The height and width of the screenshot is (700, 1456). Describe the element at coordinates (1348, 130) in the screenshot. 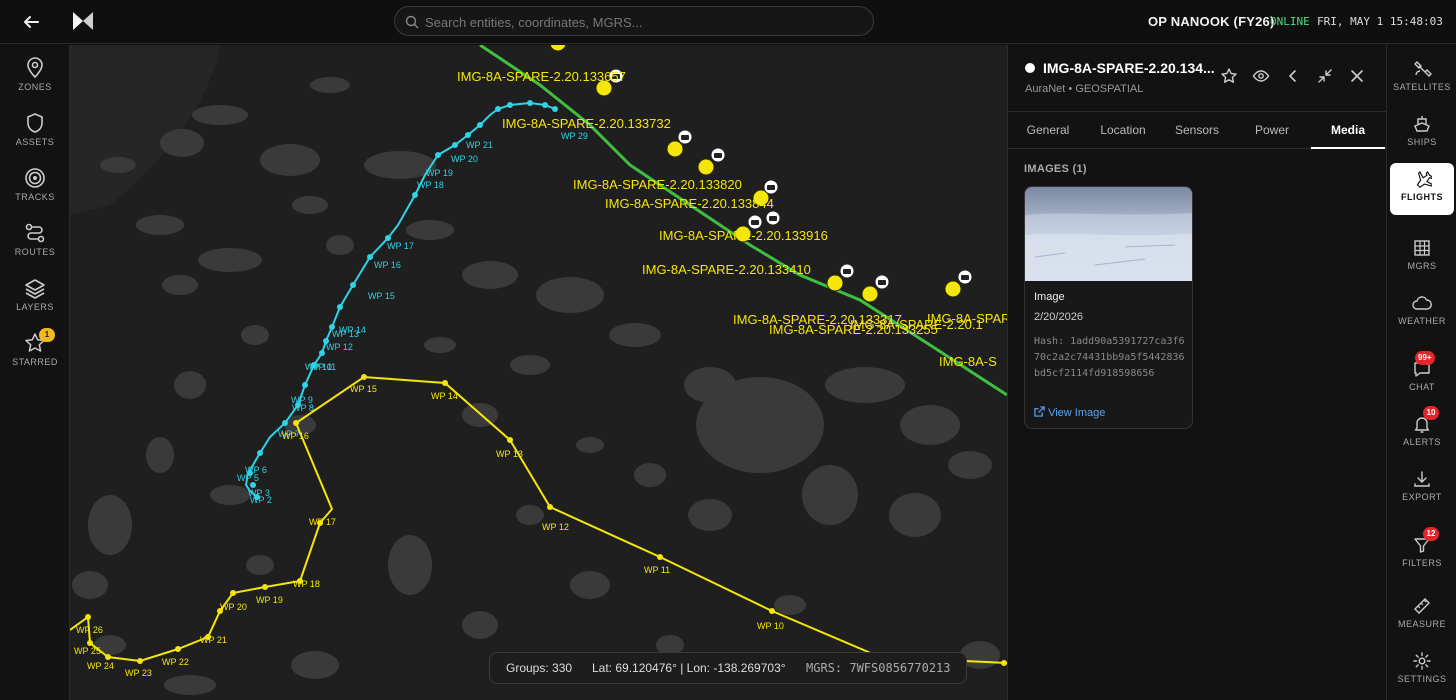

I see `tab-media: Media` at that location.